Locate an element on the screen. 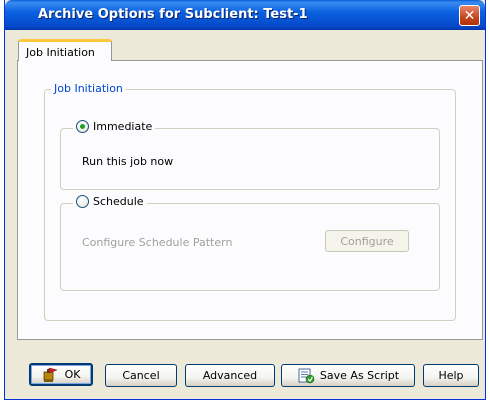 This screenshot has height=400, width=490. schedule-radio is located at coordinates (82, 201).